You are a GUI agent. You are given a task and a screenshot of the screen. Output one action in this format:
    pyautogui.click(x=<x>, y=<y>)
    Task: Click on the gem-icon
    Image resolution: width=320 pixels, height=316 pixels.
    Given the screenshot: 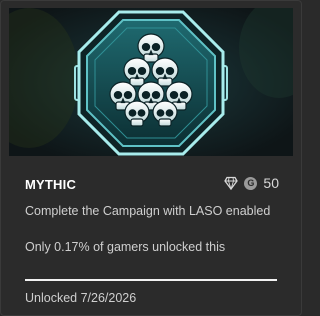 What is the action you would take?
    pyautogui.click(x=231, y=183)
    